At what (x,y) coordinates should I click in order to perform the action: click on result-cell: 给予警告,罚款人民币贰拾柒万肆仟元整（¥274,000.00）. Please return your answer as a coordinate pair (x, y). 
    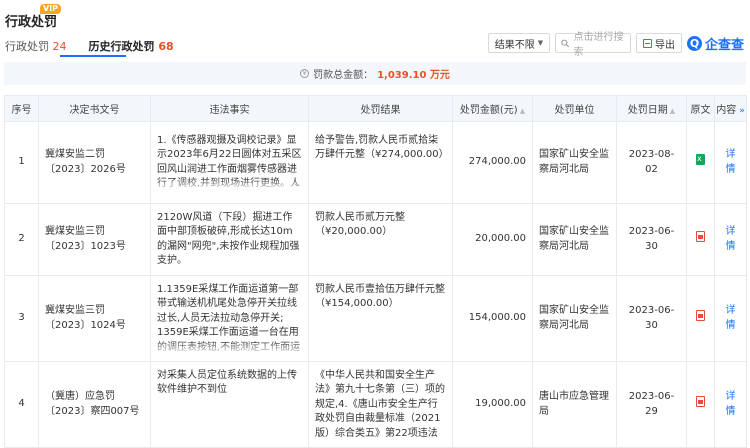
    Looking at the image, I should click on (380, 162).